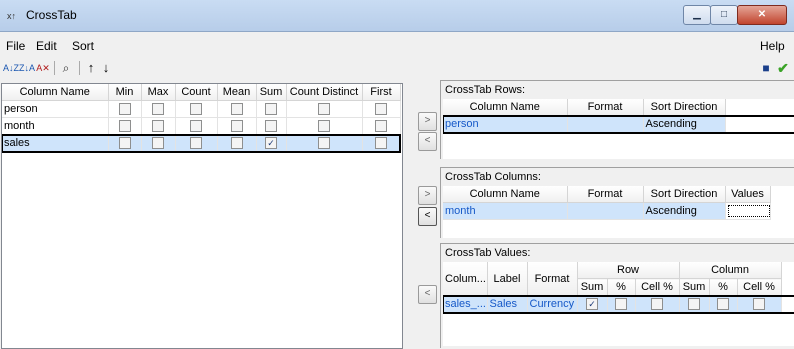 Image resolution: width=794 pixels, height=349 pixels. I want to click on values-header-label: Label, so click(507, 279).